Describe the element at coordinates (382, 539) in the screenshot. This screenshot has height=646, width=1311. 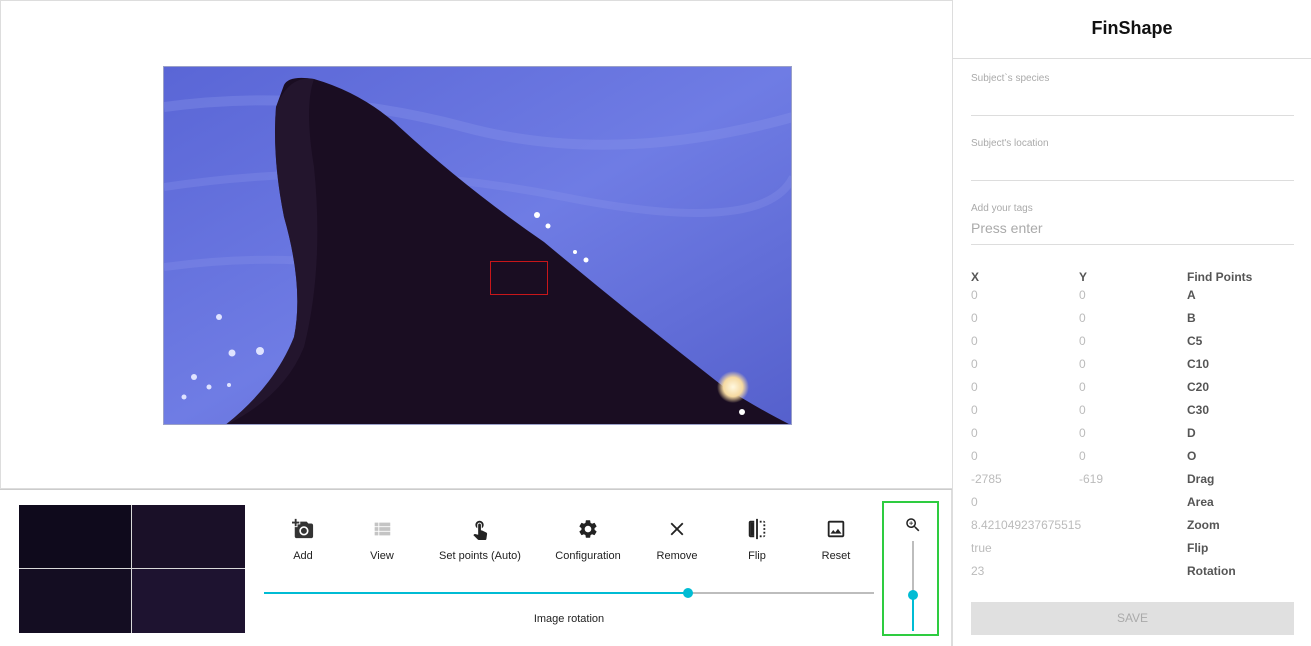
I see `view-button: View` at that location.